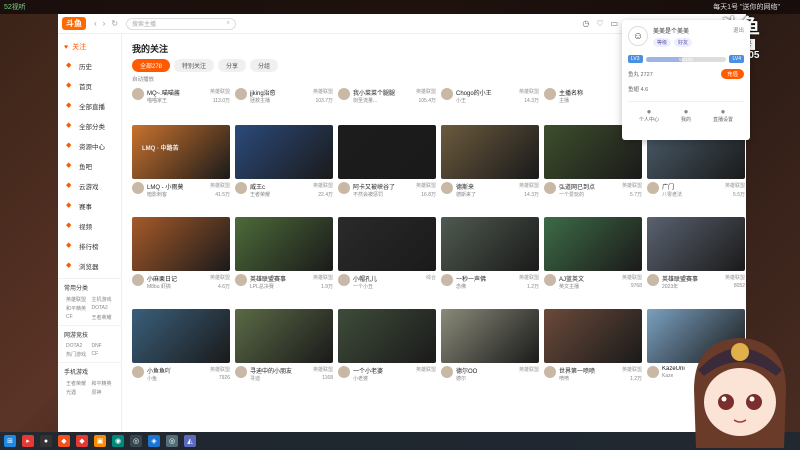 The image size is (800, 450). I want to click on stream-card: LMQ · 中路苦 LMQ - 小雨莫 英雄联盟 暗影刺客 41.5万, so click(181, 169).